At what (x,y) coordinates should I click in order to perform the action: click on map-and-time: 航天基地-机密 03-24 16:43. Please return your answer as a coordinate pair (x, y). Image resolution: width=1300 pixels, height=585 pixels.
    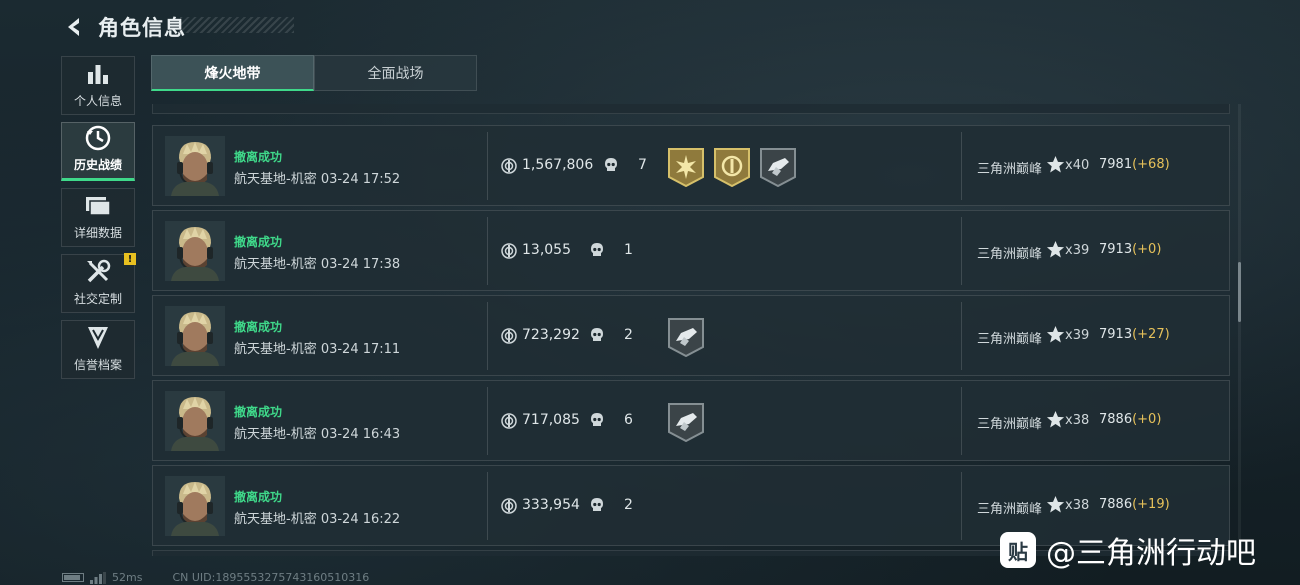
    Looking at the image, I should click on (317, 434).